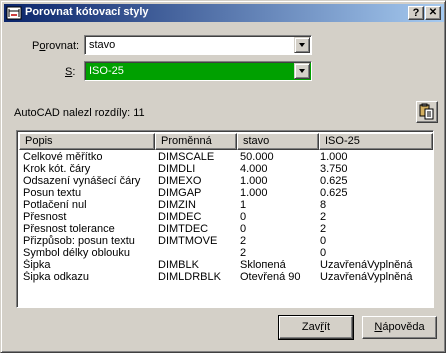 The image size is (446, 353). What do you see at coordinates (45, 217) in the screenshot?
I see `cell-description: Přesnost` at bounding box center [45, 217].